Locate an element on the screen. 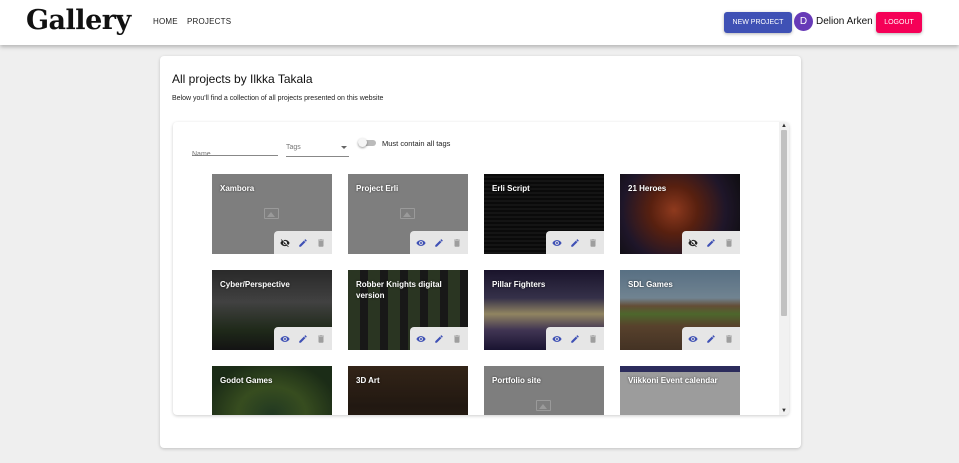  tags-select: Tags is located at coordinates (317, 150).